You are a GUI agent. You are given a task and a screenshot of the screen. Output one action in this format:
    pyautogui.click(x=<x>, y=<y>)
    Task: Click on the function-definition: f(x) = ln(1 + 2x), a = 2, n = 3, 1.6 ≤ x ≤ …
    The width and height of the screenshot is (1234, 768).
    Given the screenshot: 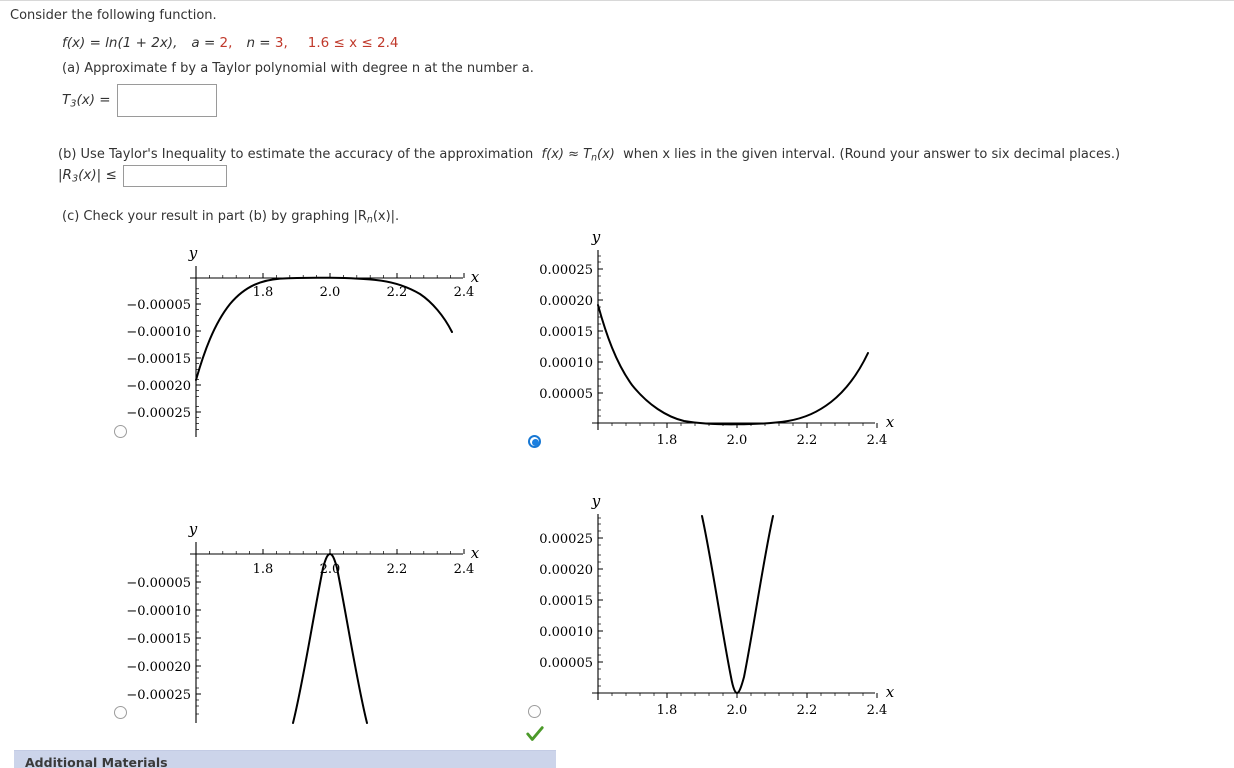 What is the action you would take?
    pyautogui.click(x=230, y=43)
    